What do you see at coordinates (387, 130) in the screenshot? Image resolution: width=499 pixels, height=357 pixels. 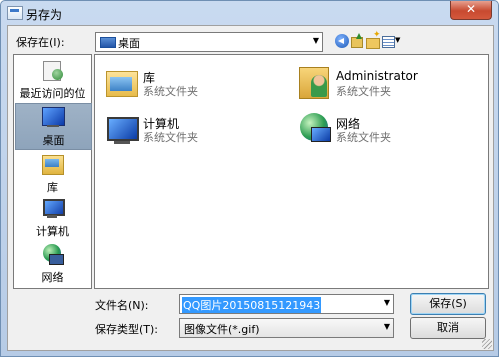 I see `list-item: 网络 系统文件夹` at bounding box center [387, 130].